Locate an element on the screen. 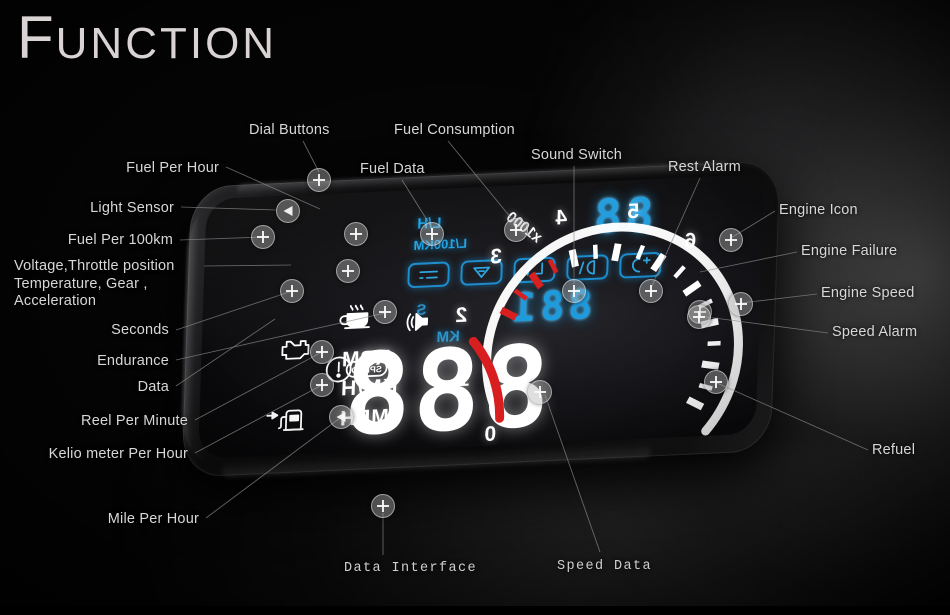 This screenshot has height=615, width=950. callout-label-engine-failure: Engine Failure is located at coordinates (849, 251).